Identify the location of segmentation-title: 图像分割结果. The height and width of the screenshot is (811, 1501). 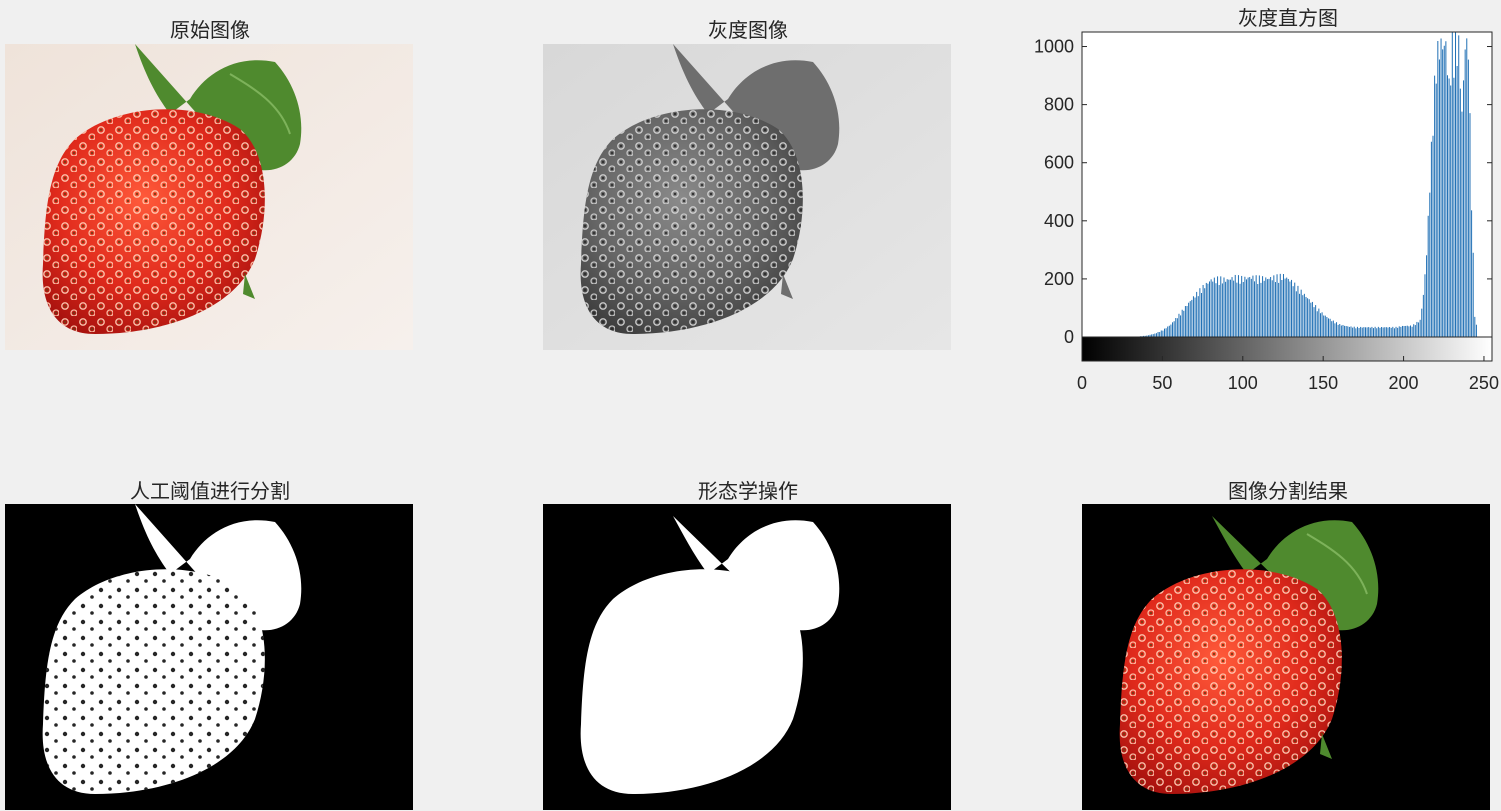
(1288, 491).